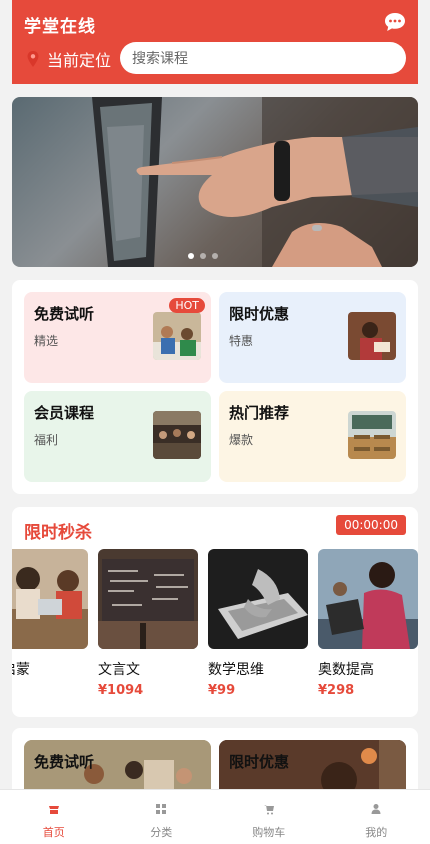 This screenshot has height=844, width=430. What do you see at coordinates (336, 690) in the screenshot?
I see `course-price: ¥298` at bounding box center [336, 690].